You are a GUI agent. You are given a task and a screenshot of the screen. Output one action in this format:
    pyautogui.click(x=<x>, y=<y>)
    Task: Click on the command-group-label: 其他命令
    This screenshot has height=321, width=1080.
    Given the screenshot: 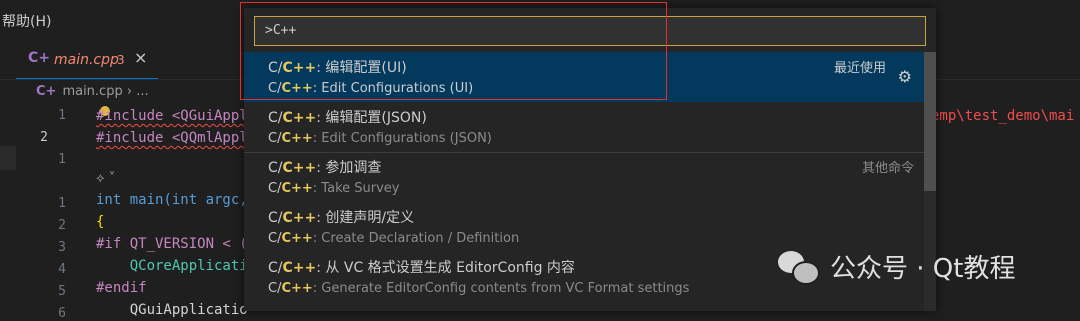 What is the action you would take?
    pyautogui.click(x=887, y=168)
    